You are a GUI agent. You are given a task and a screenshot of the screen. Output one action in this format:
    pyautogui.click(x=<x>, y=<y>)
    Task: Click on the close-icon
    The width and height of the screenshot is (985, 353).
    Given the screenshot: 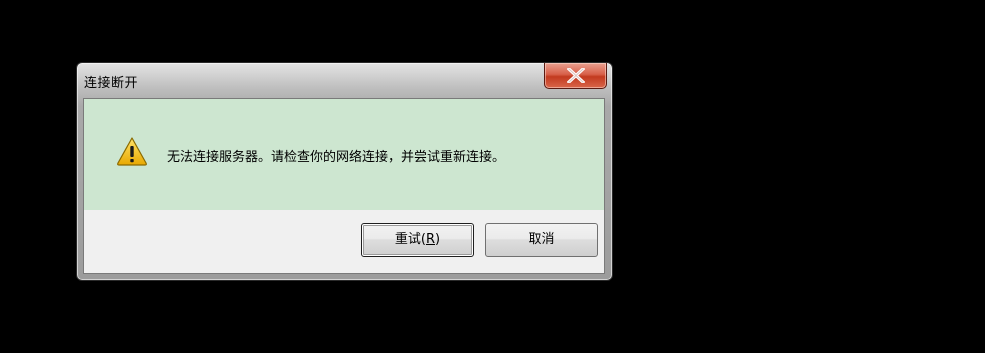 What is the action you would take?
    pyautogui.click(x=576, y=75)
    